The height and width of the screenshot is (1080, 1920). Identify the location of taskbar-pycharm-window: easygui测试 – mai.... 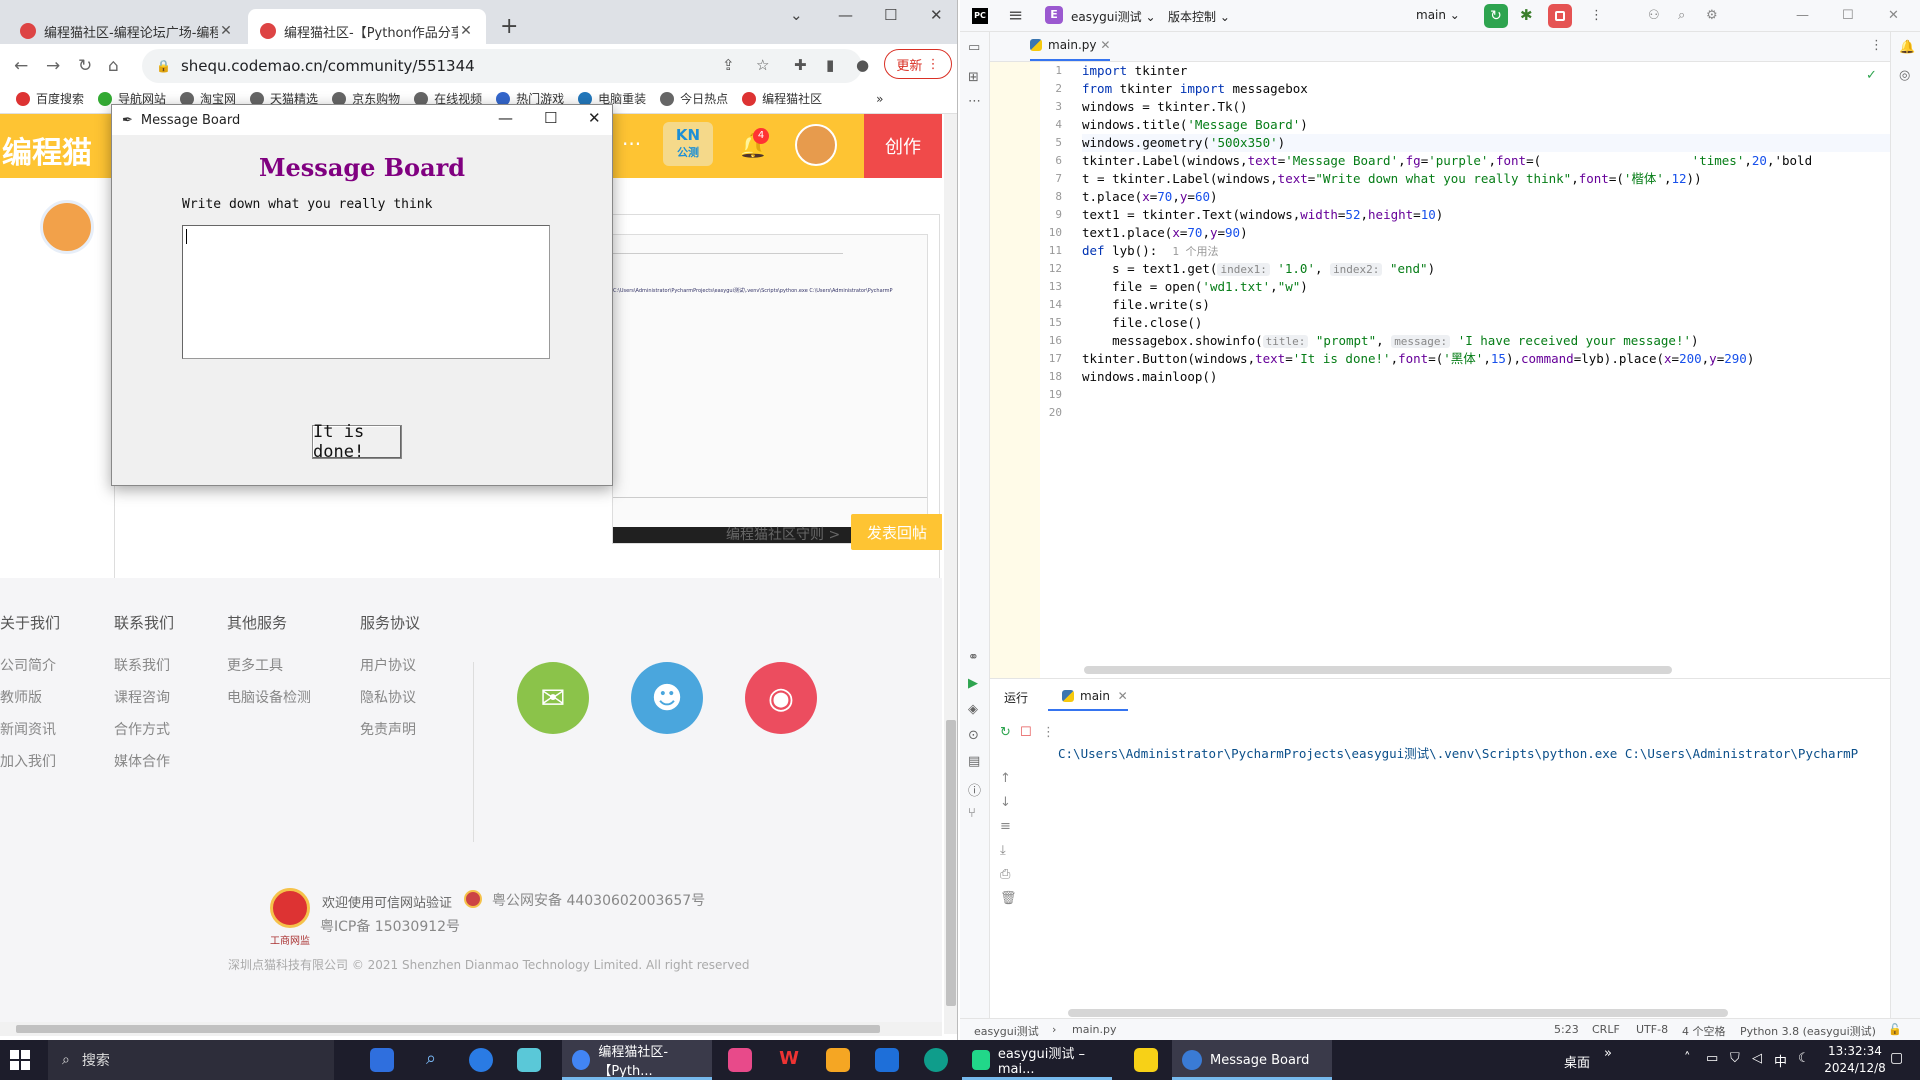
(1037, 1060).